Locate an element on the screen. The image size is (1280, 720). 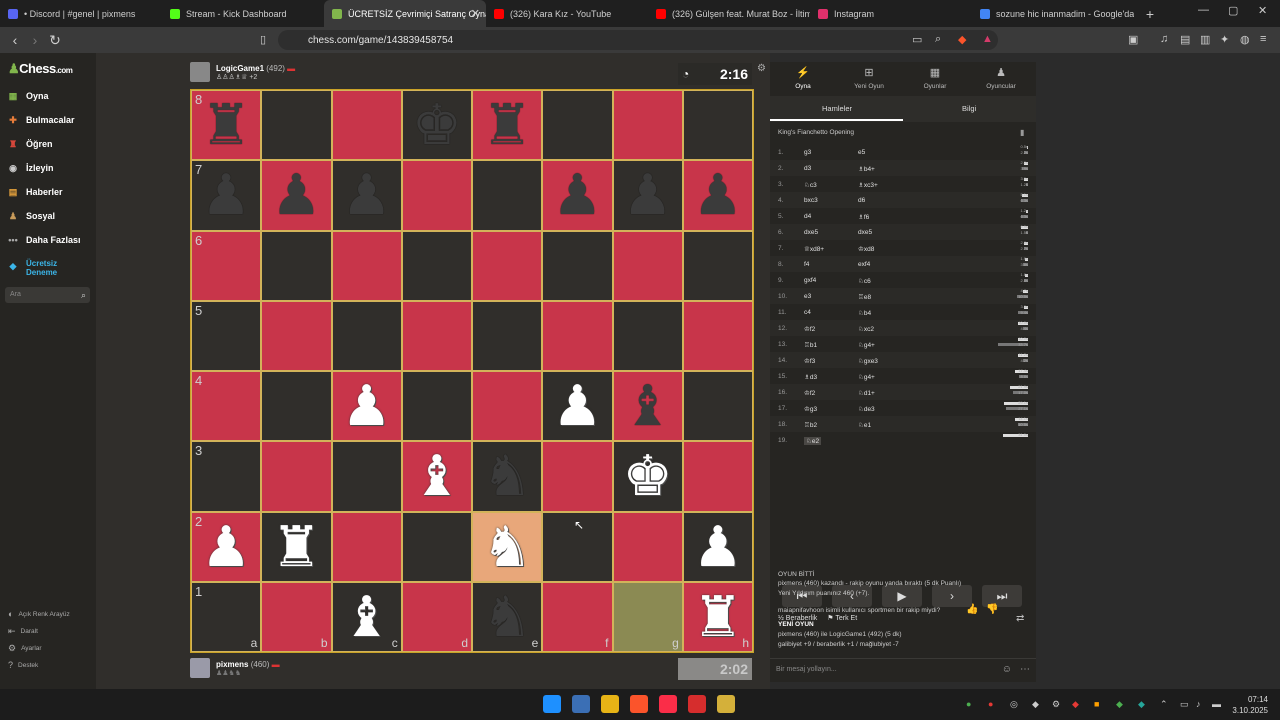
bottom-player: pixmens (460) ▬ ♟♟♞♞ is located at coordinates (235, 668).